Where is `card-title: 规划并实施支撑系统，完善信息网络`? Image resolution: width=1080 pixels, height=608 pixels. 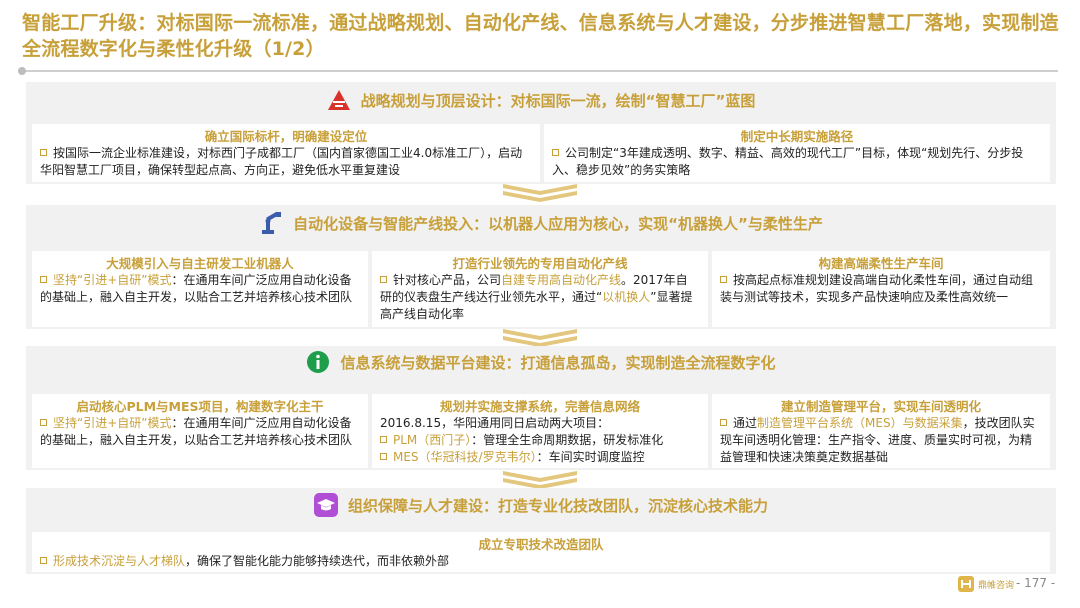 card-title: 规划并实施支撑系统，完善信息网络 is located at coordinates (539, 406).